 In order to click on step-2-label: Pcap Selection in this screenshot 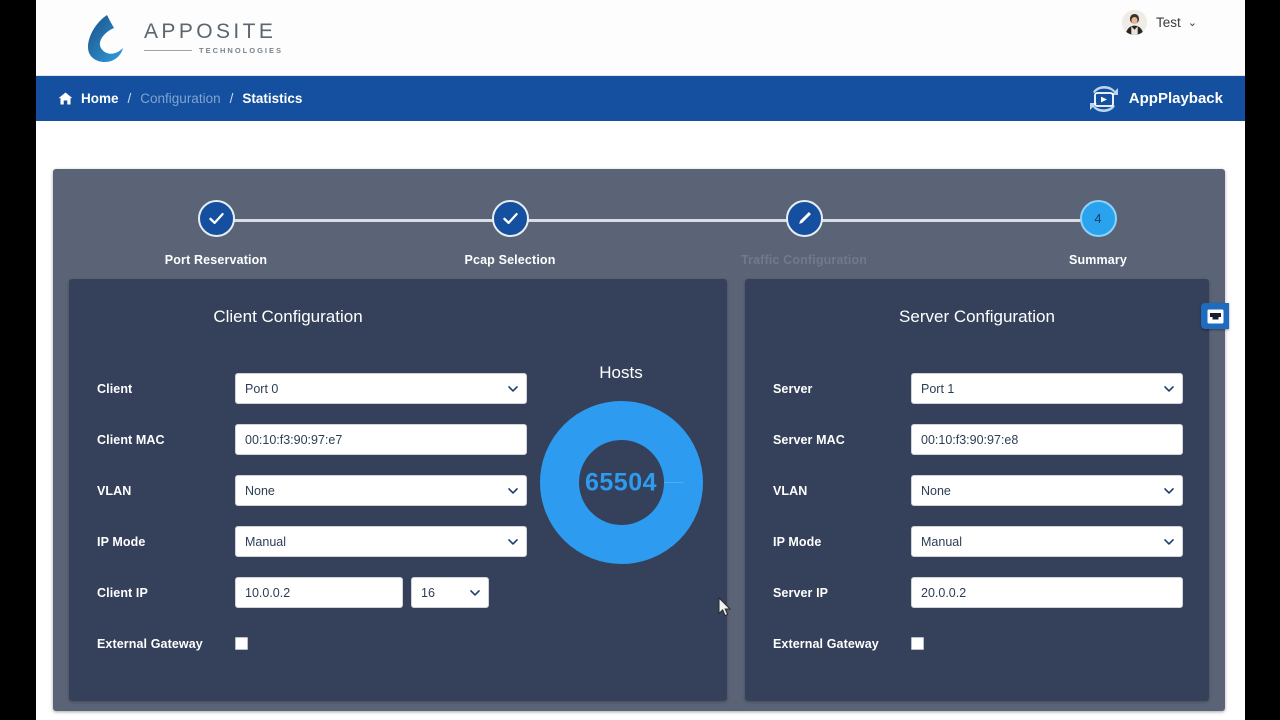, I will do `click(510, 260)`.